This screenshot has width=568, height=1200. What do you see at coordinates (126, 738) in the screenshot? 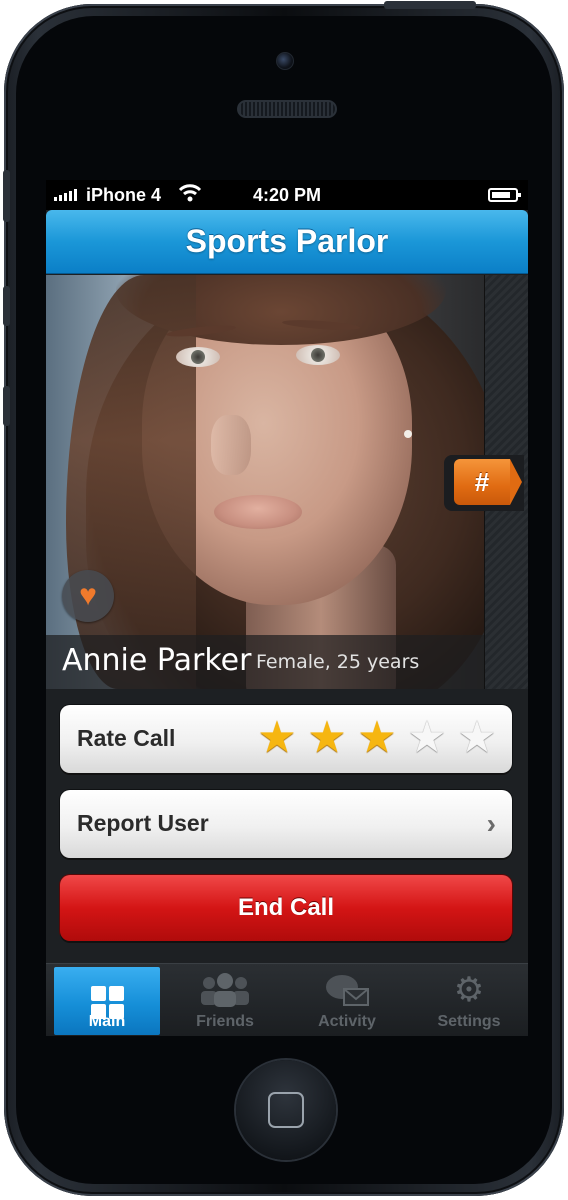
I see `rate-call-label: Rate Call` at bounding box center [126, 738].